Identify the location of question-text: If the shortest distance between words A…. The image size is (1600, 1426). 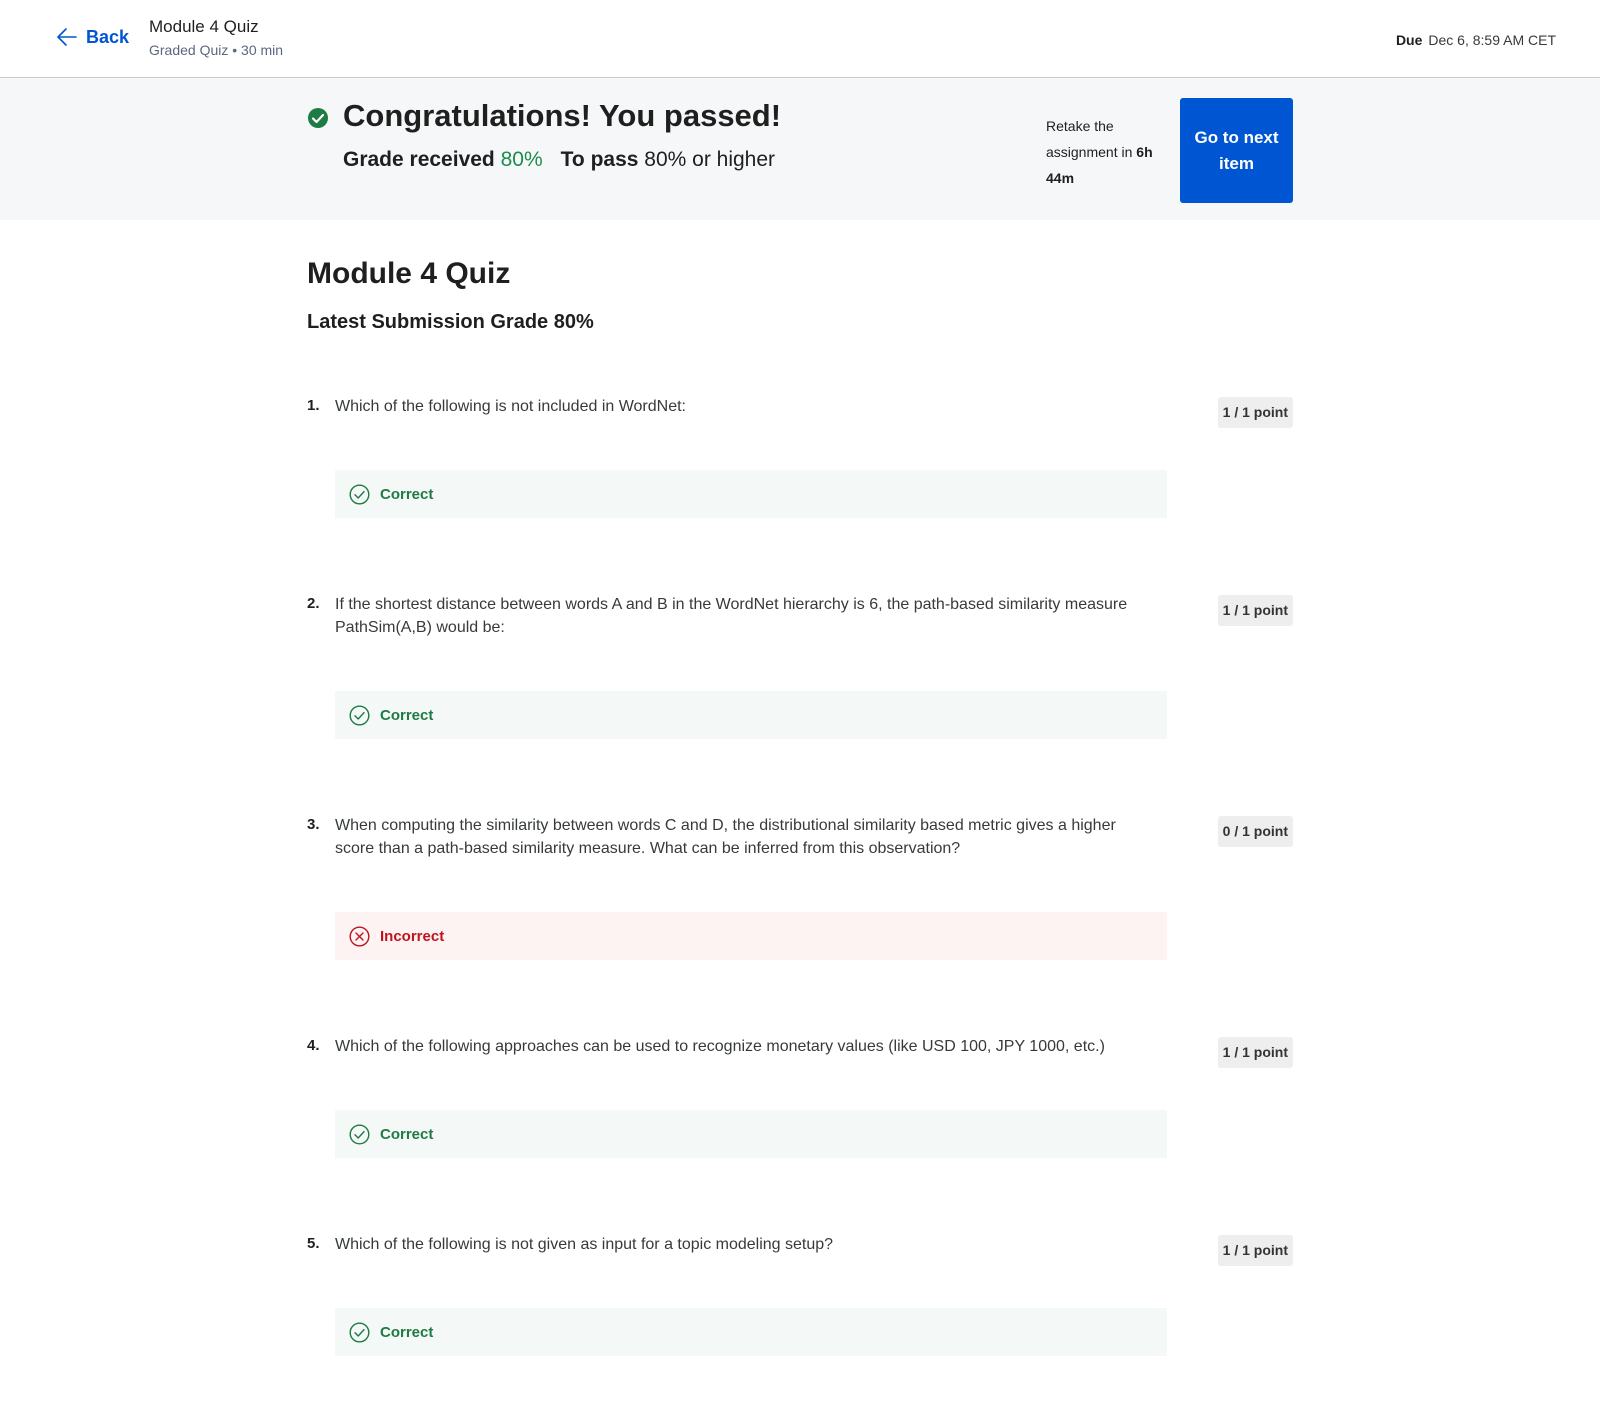
(731, 616).